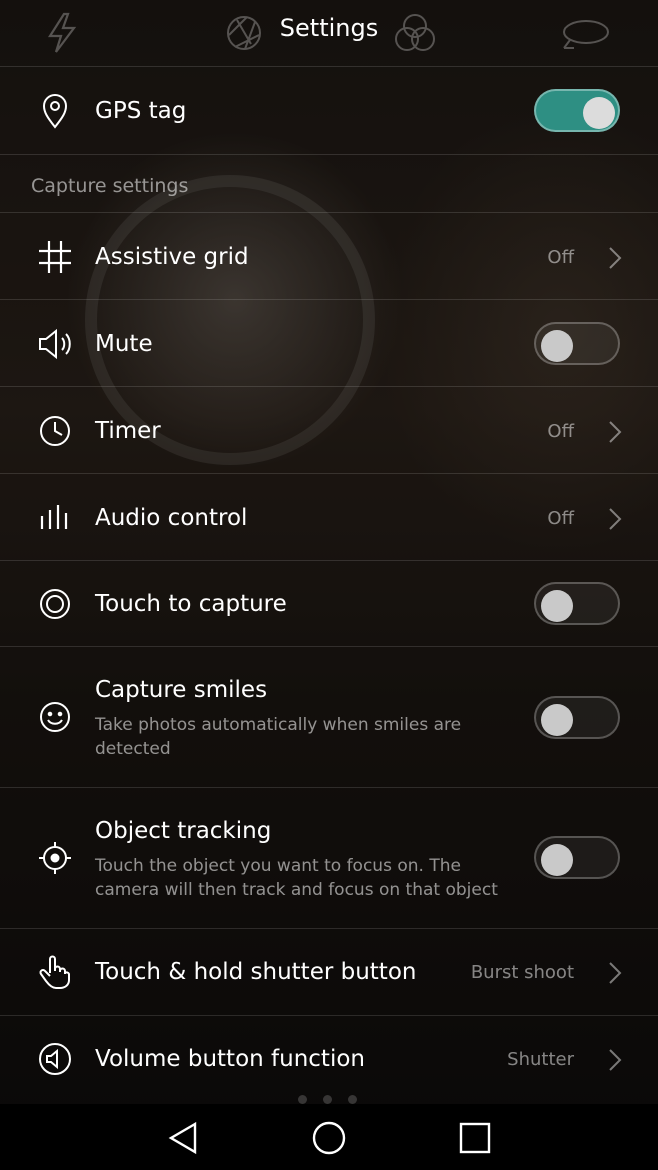 The image size is (658, 1170). What do you see at coordinates (230, 1059) in the screenshot?
I see `setting-label: Volume button function` at bounding box center [230, 1059].